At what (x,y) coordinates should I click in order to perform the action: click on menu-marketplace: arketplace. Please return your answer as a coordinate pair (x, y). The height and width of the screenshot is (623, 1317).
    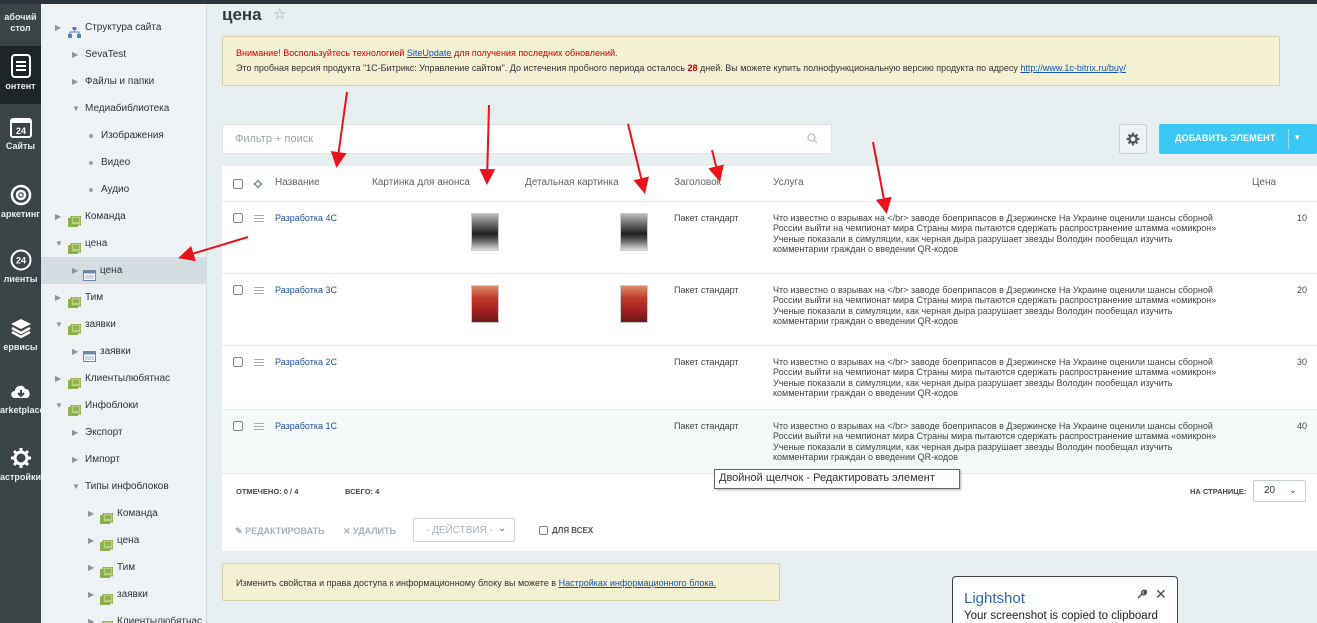
    Looking at the image, I should click on (20, 404).